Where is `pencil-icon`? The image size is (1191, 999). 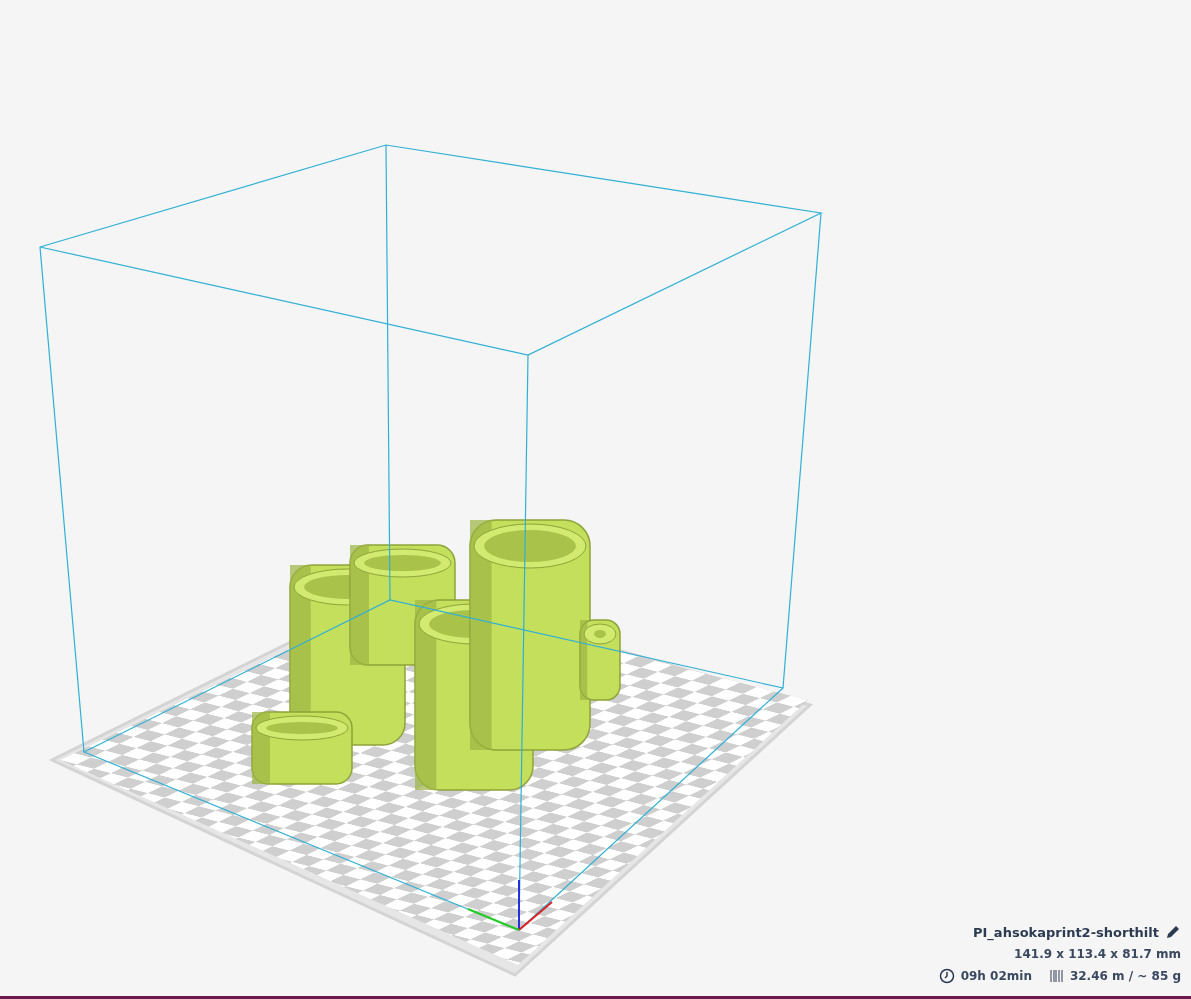 pencil-icon is located at coordinates (1173, 932).